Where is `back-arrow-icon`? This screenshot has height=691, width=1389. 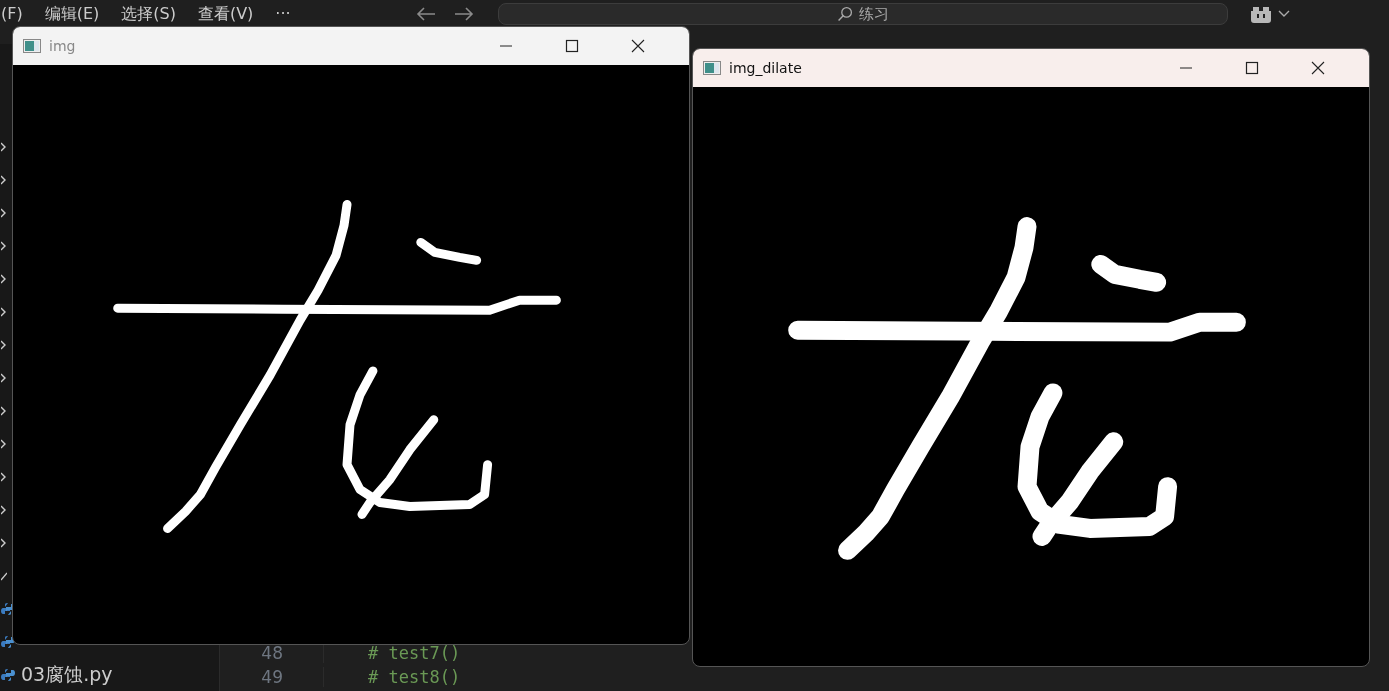
back-arrow-icon is located at coordinates (426, 14).